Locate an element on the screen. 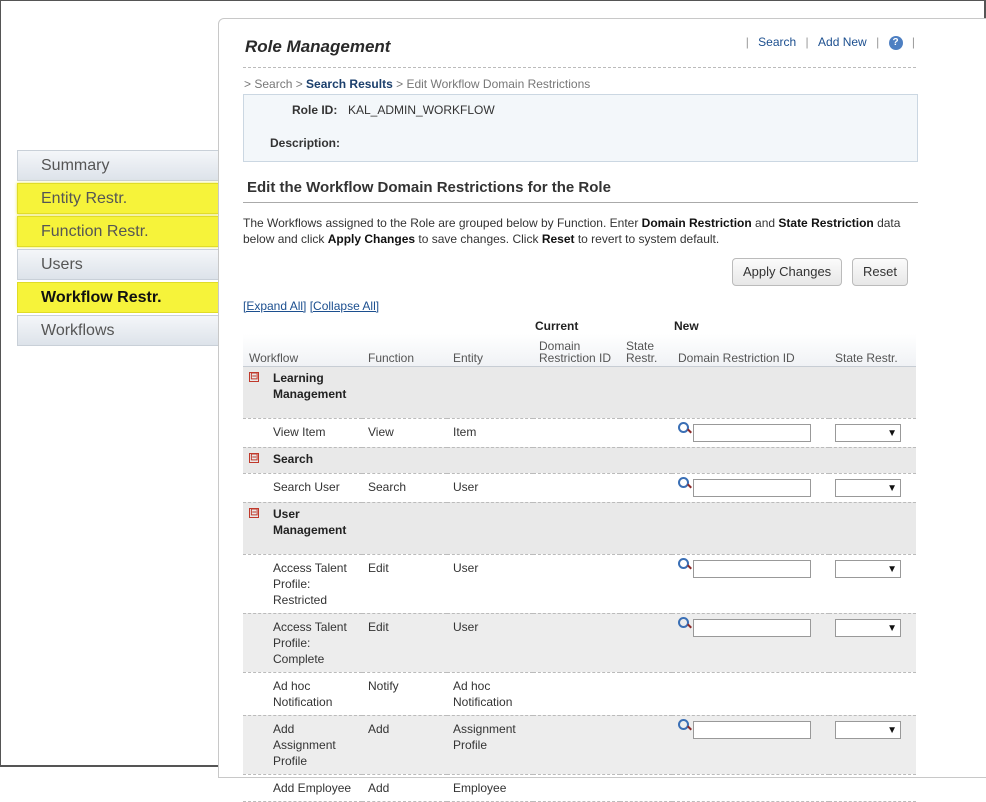  intro-text: to save changes. Click is located at coordinates (478, 239).